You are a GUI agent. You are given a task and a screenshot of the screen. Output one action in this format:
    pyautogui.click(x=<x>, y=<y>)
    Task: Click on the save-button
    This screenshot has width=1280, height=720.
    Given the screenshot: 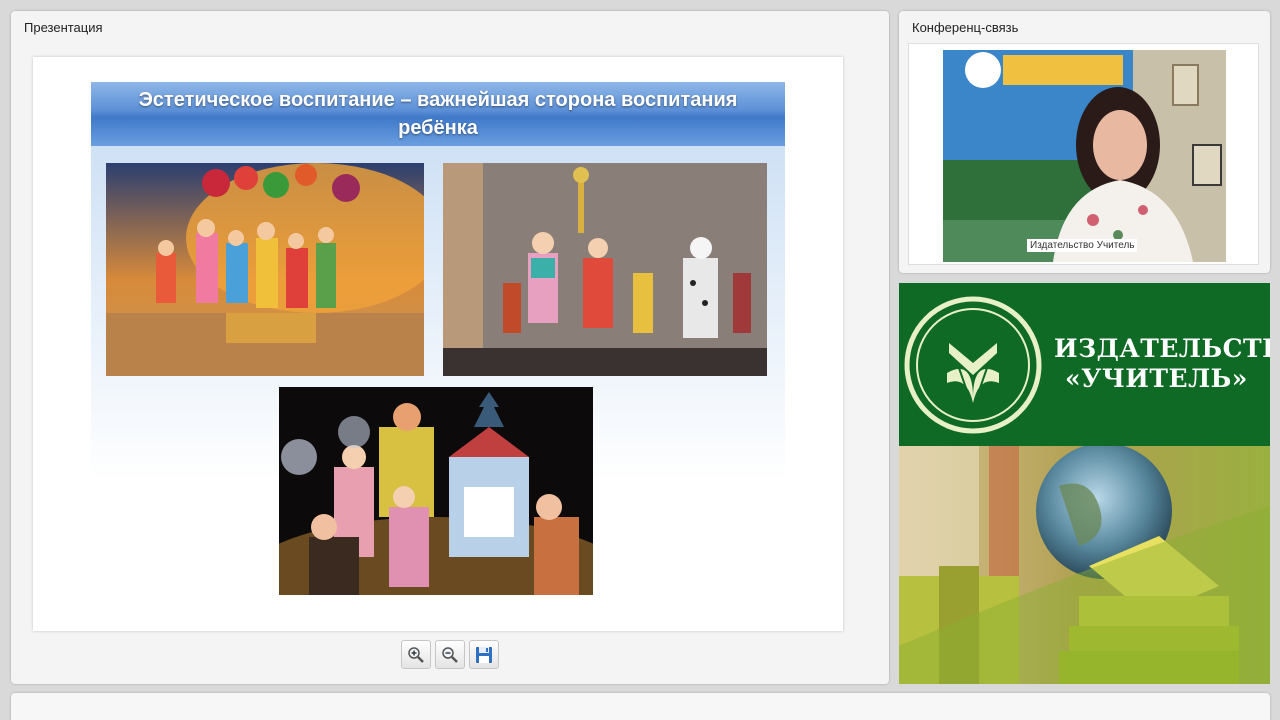 What is the action you would take?
    pyautogui.click(x=484, y=654)
    